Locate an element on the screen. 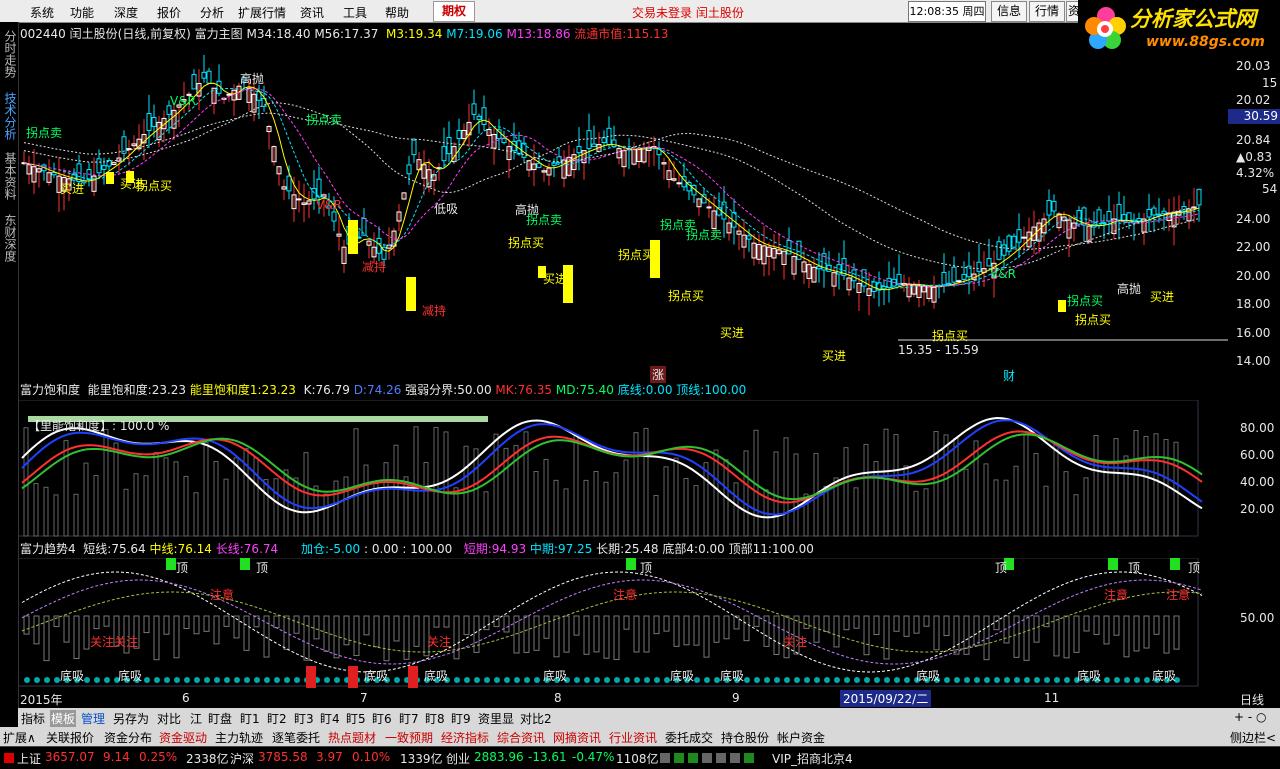 This screenshot has width=1280, height=769. tab-eastmoney: 东财深度 is located at coordinates (9, 238).